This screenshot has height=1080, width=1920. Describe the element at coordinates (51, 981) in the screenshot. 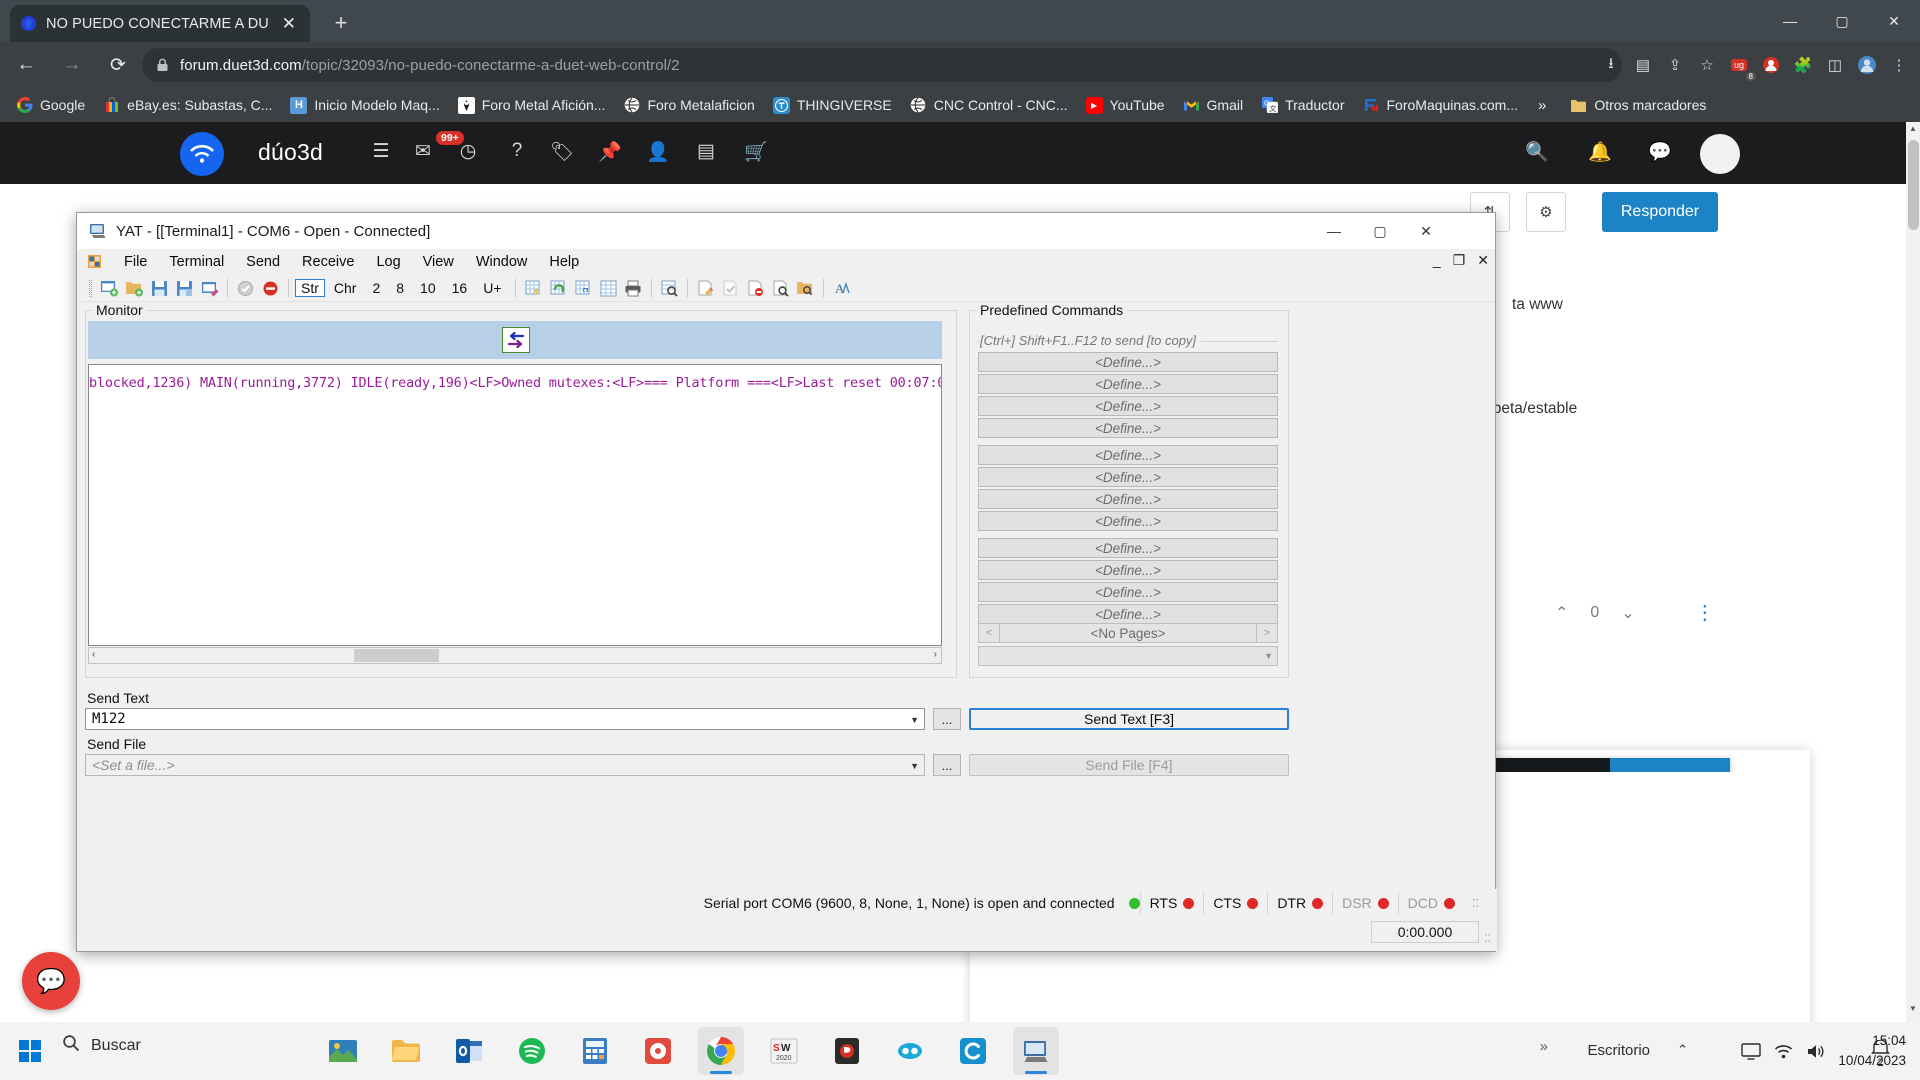

I see `chat-bubble-icon: 💬` at that location.